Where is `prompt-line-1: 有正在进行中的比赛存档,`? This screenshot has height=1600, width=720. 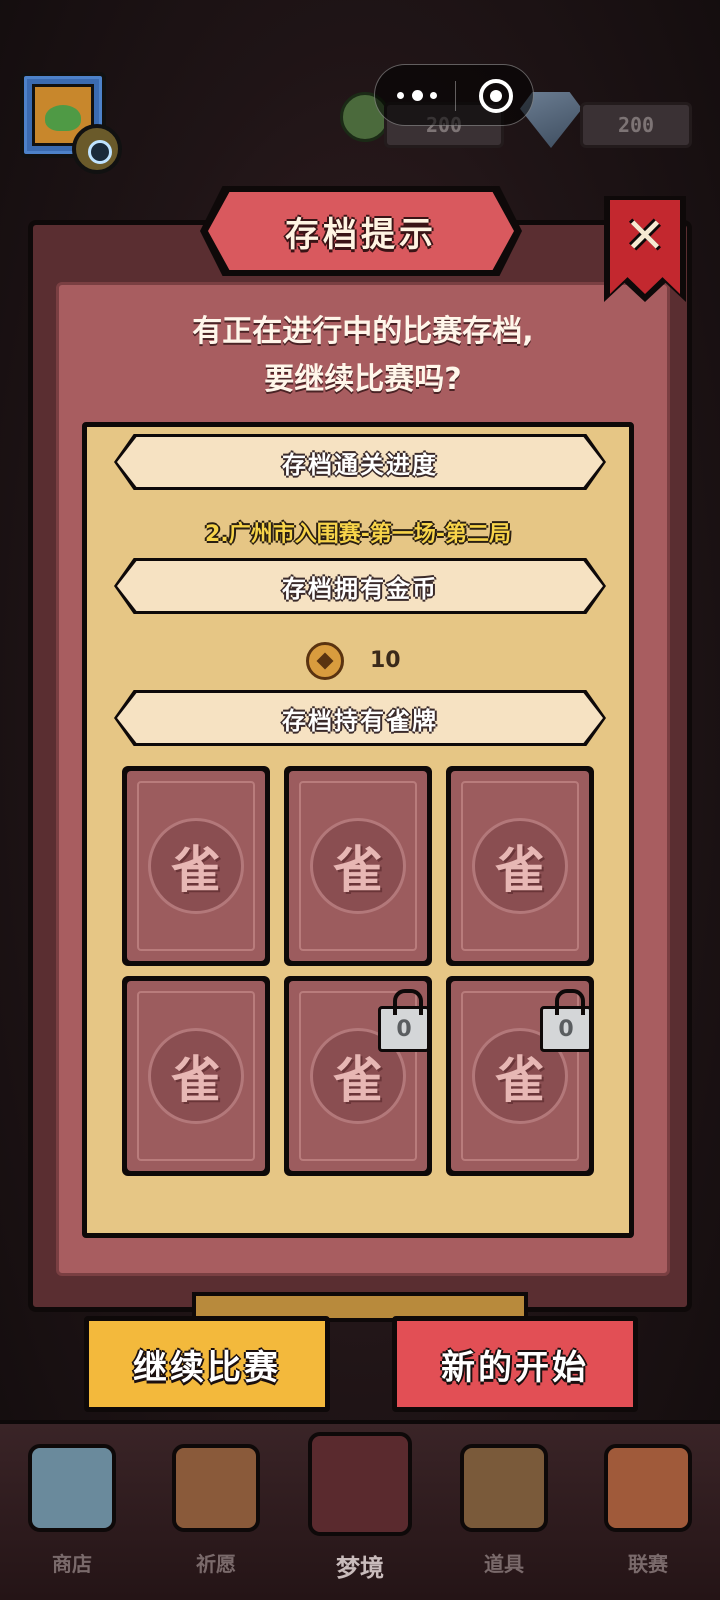
prompt-line-1: 有正在进行中的比赛存档, is located at coordinates (363, 331).